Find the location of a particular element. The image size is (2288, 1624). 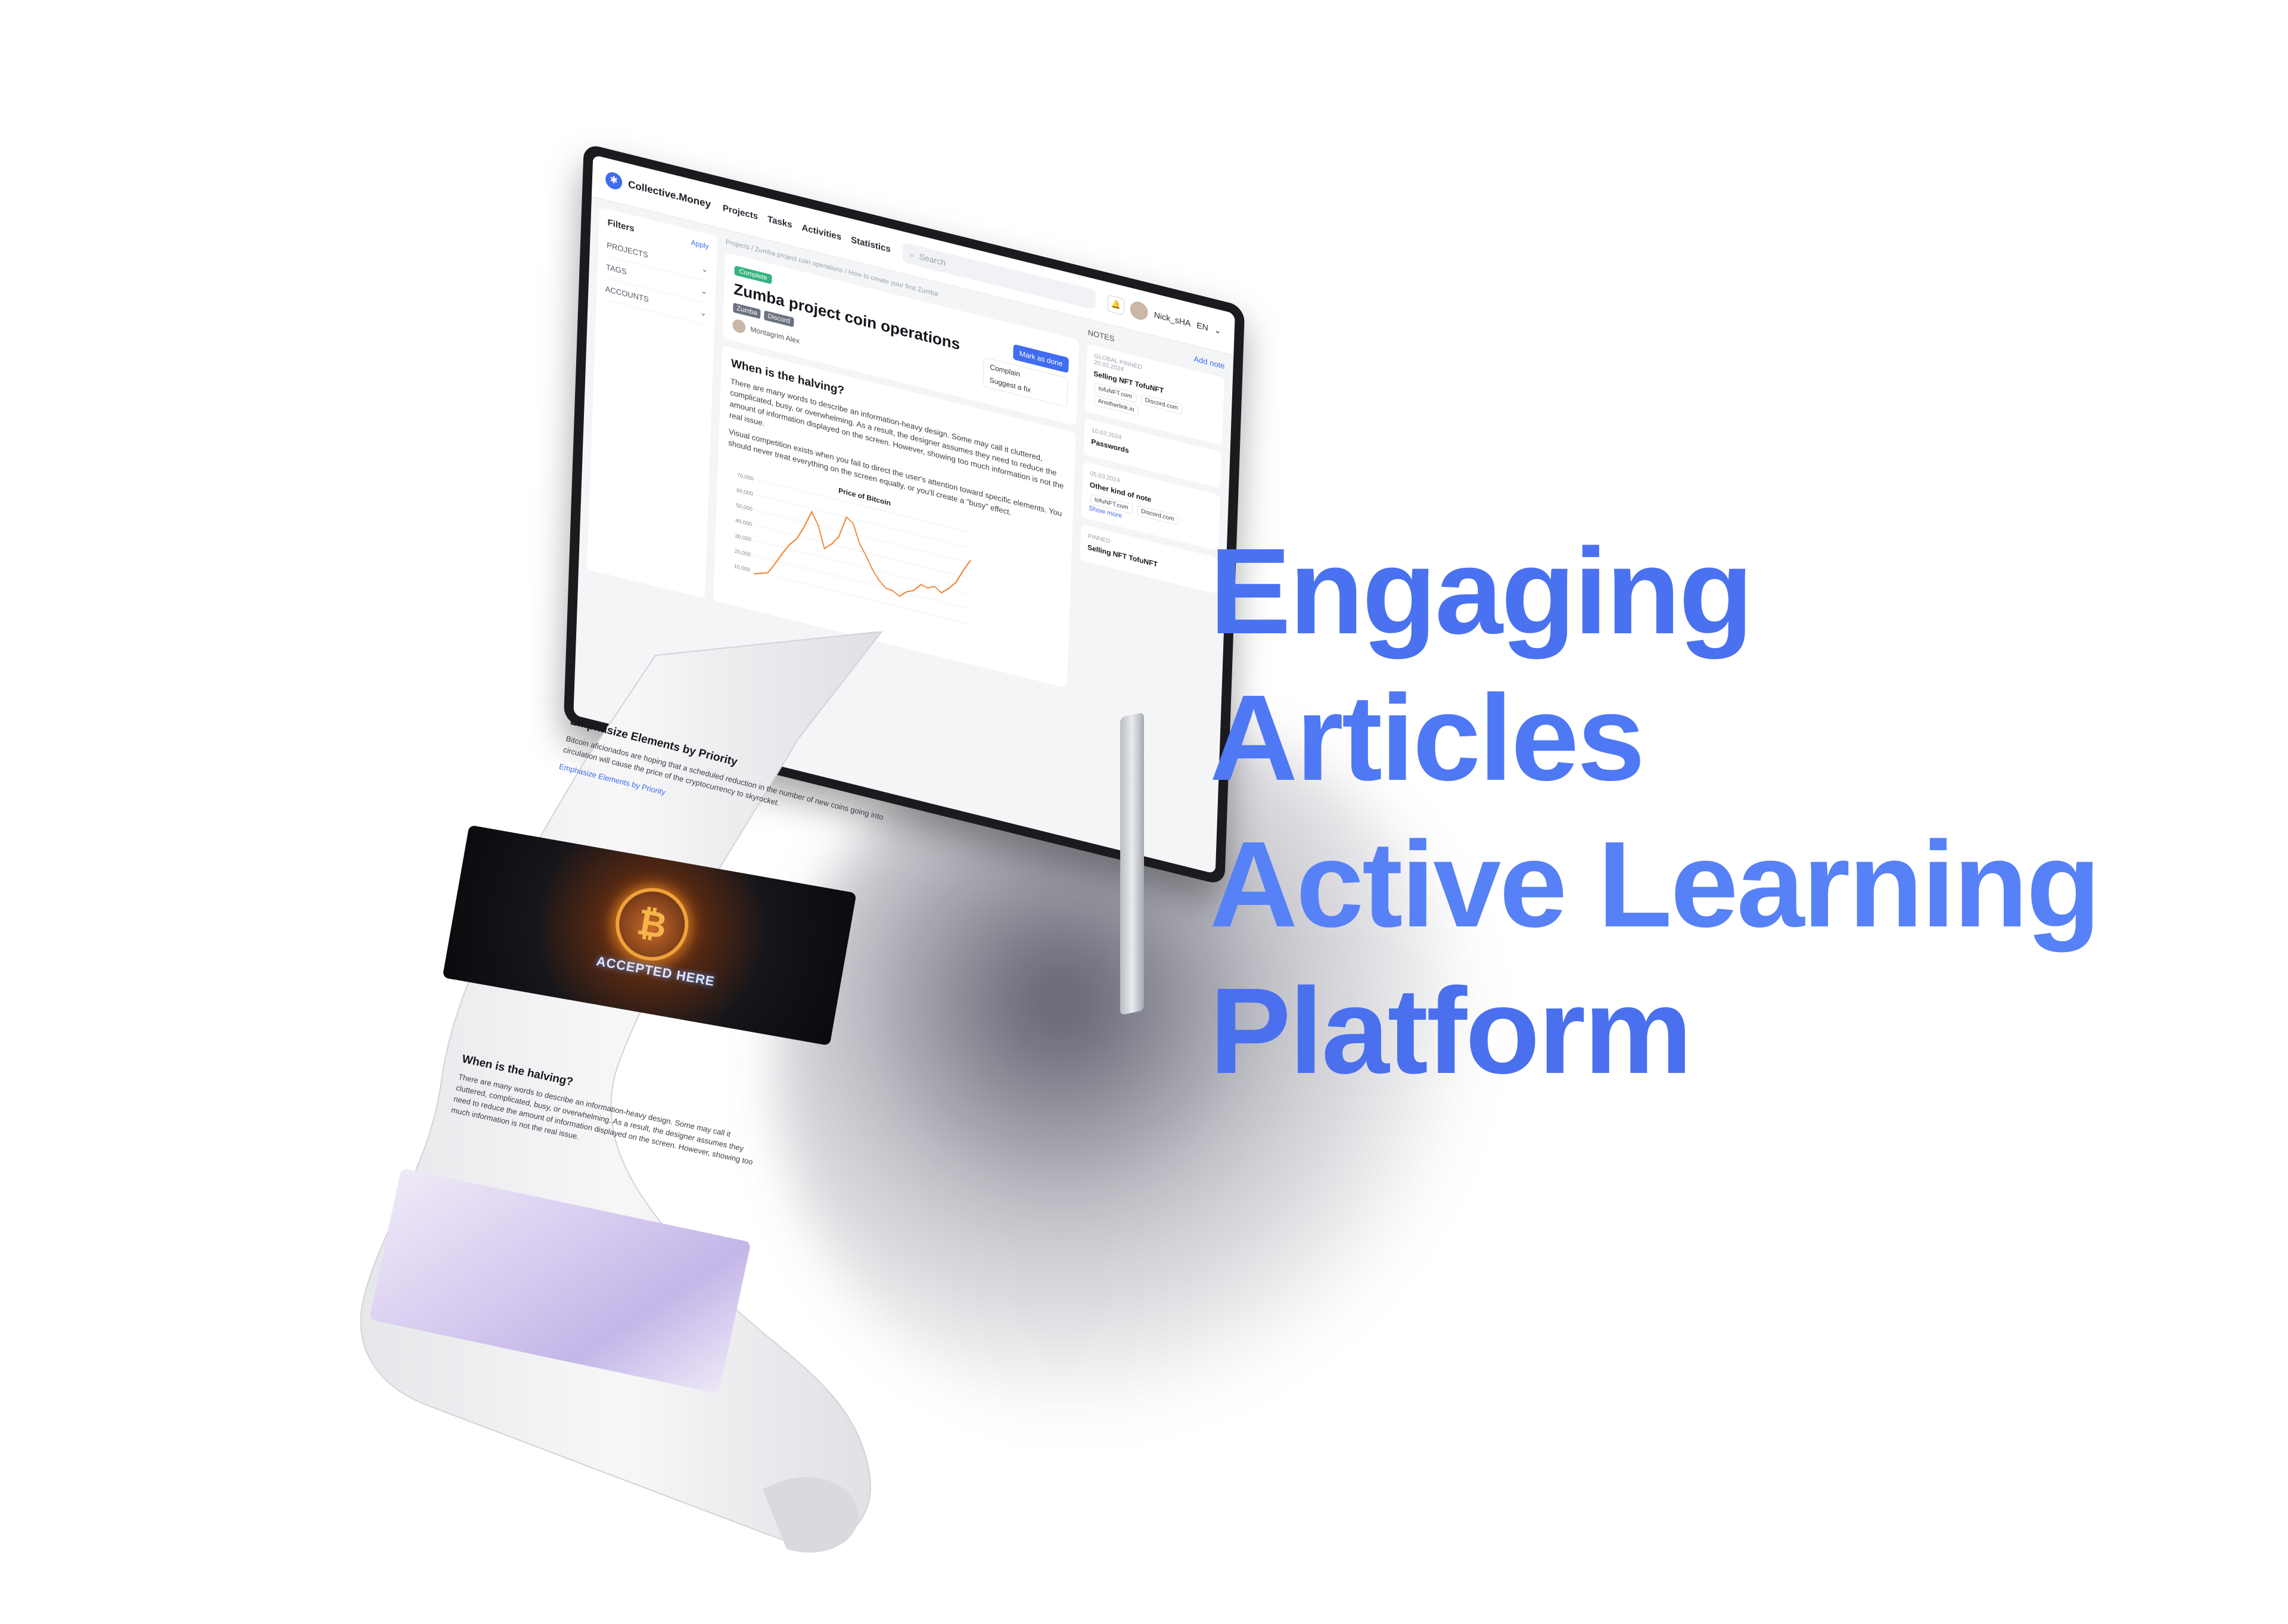

nav-projects: Projects is located at coordinates (740, 212).